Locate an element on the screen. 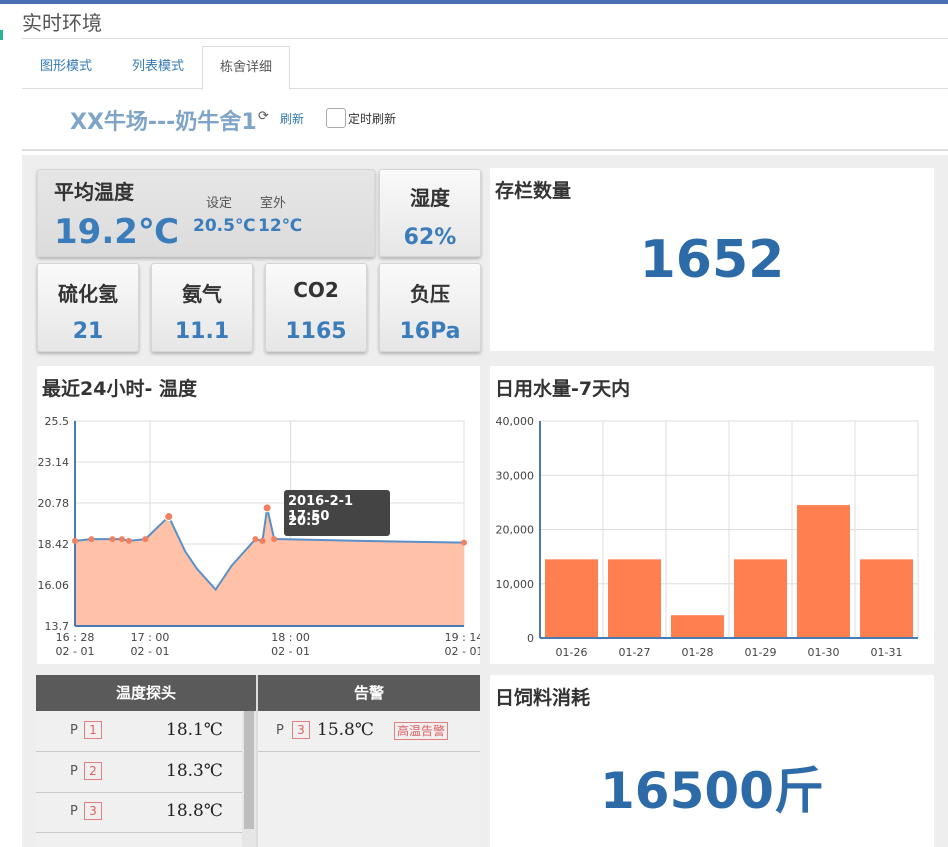 The width and height of the screenshot is (948, 847). content-divider is located at coordinates (485, 150).